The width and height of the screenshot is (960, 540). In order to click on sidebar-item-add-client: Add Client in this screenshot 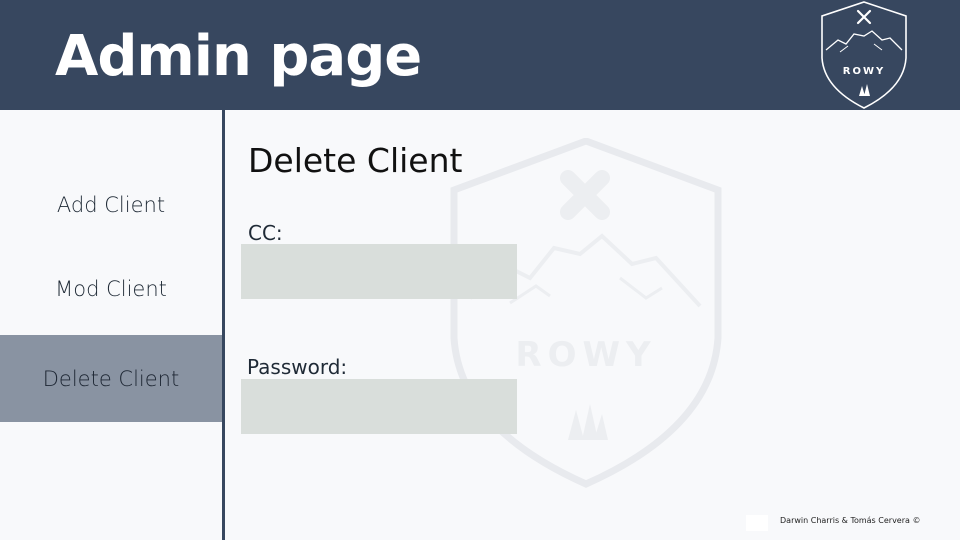, I will do `click(111, 205)`.